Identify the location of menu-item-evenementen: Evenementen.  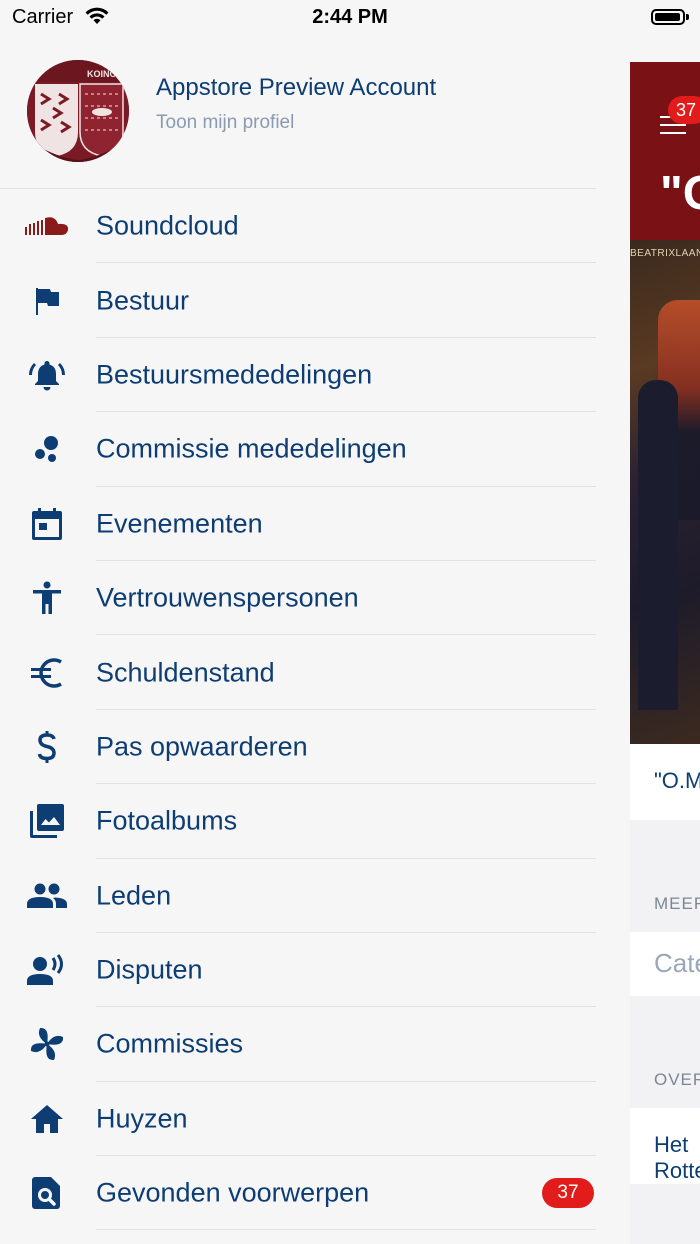
(298, 524).